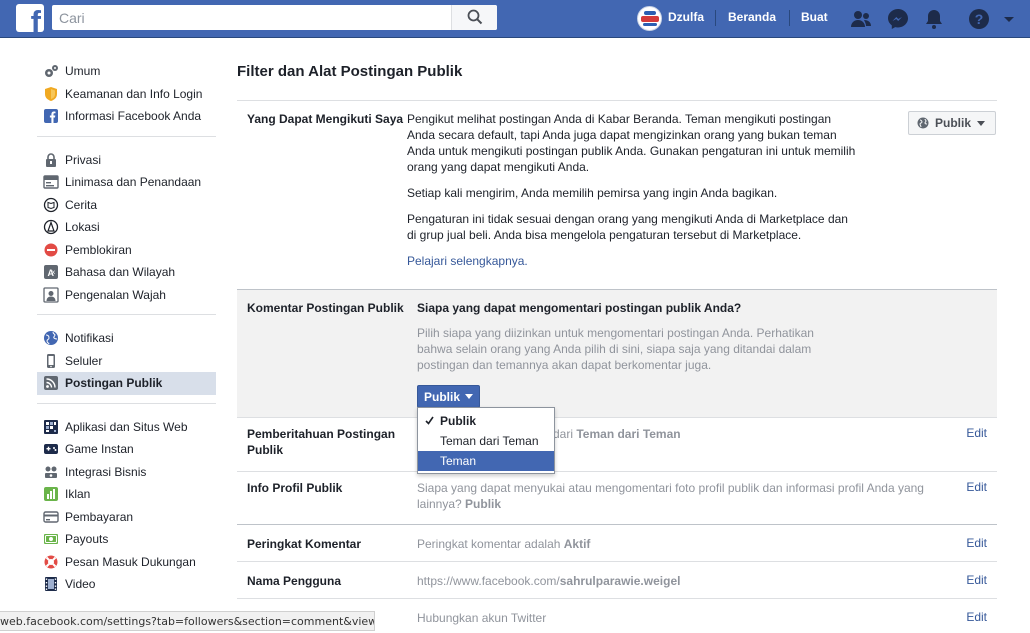 This screenshot has width=1030, height=633. What do you see at coordinates (83, 71) in the screenshot?
I see `sidebar-item-label: Umum` at bounding box center [83, 71].